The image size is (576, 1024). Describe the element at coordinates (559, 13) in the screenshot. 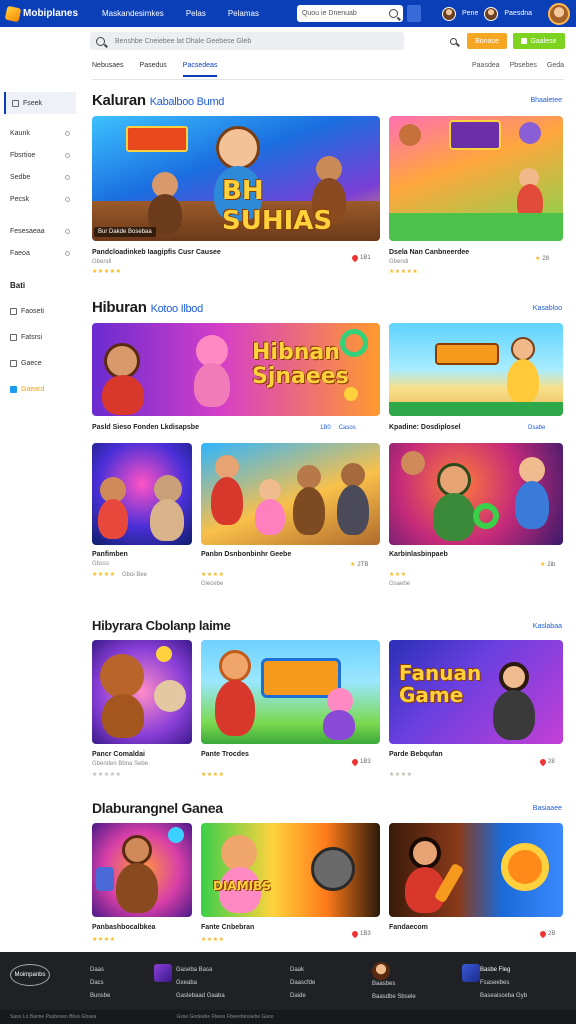

I see `profile-avatar` at that location.